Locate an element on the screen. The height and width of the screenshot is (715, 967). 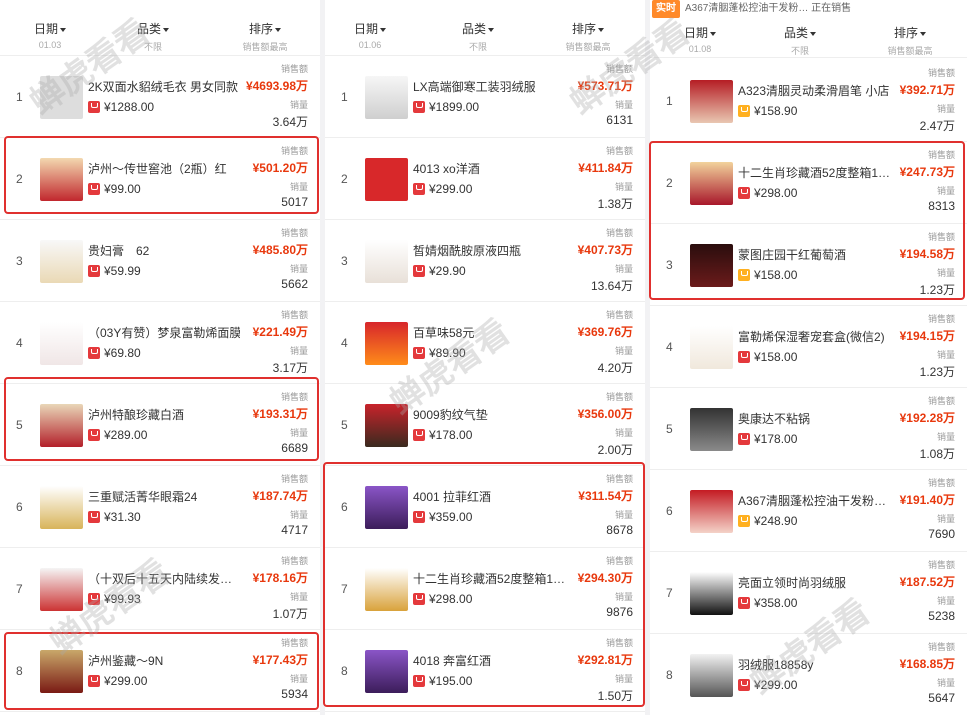
product-name: 9009豹纹气垫 is located at coordinates (489, 414).